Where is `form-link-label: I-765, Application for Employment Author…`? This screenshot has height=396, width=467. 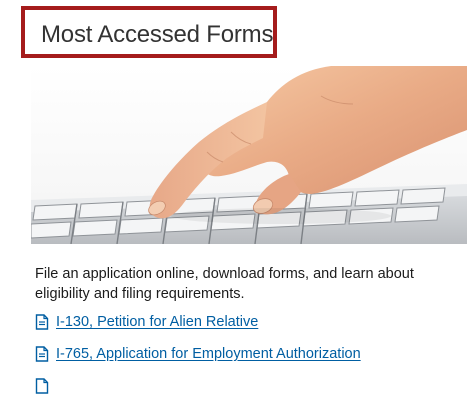
form-link-label: I-765, Application for Employment Author… is located at coordinates (208, 354).